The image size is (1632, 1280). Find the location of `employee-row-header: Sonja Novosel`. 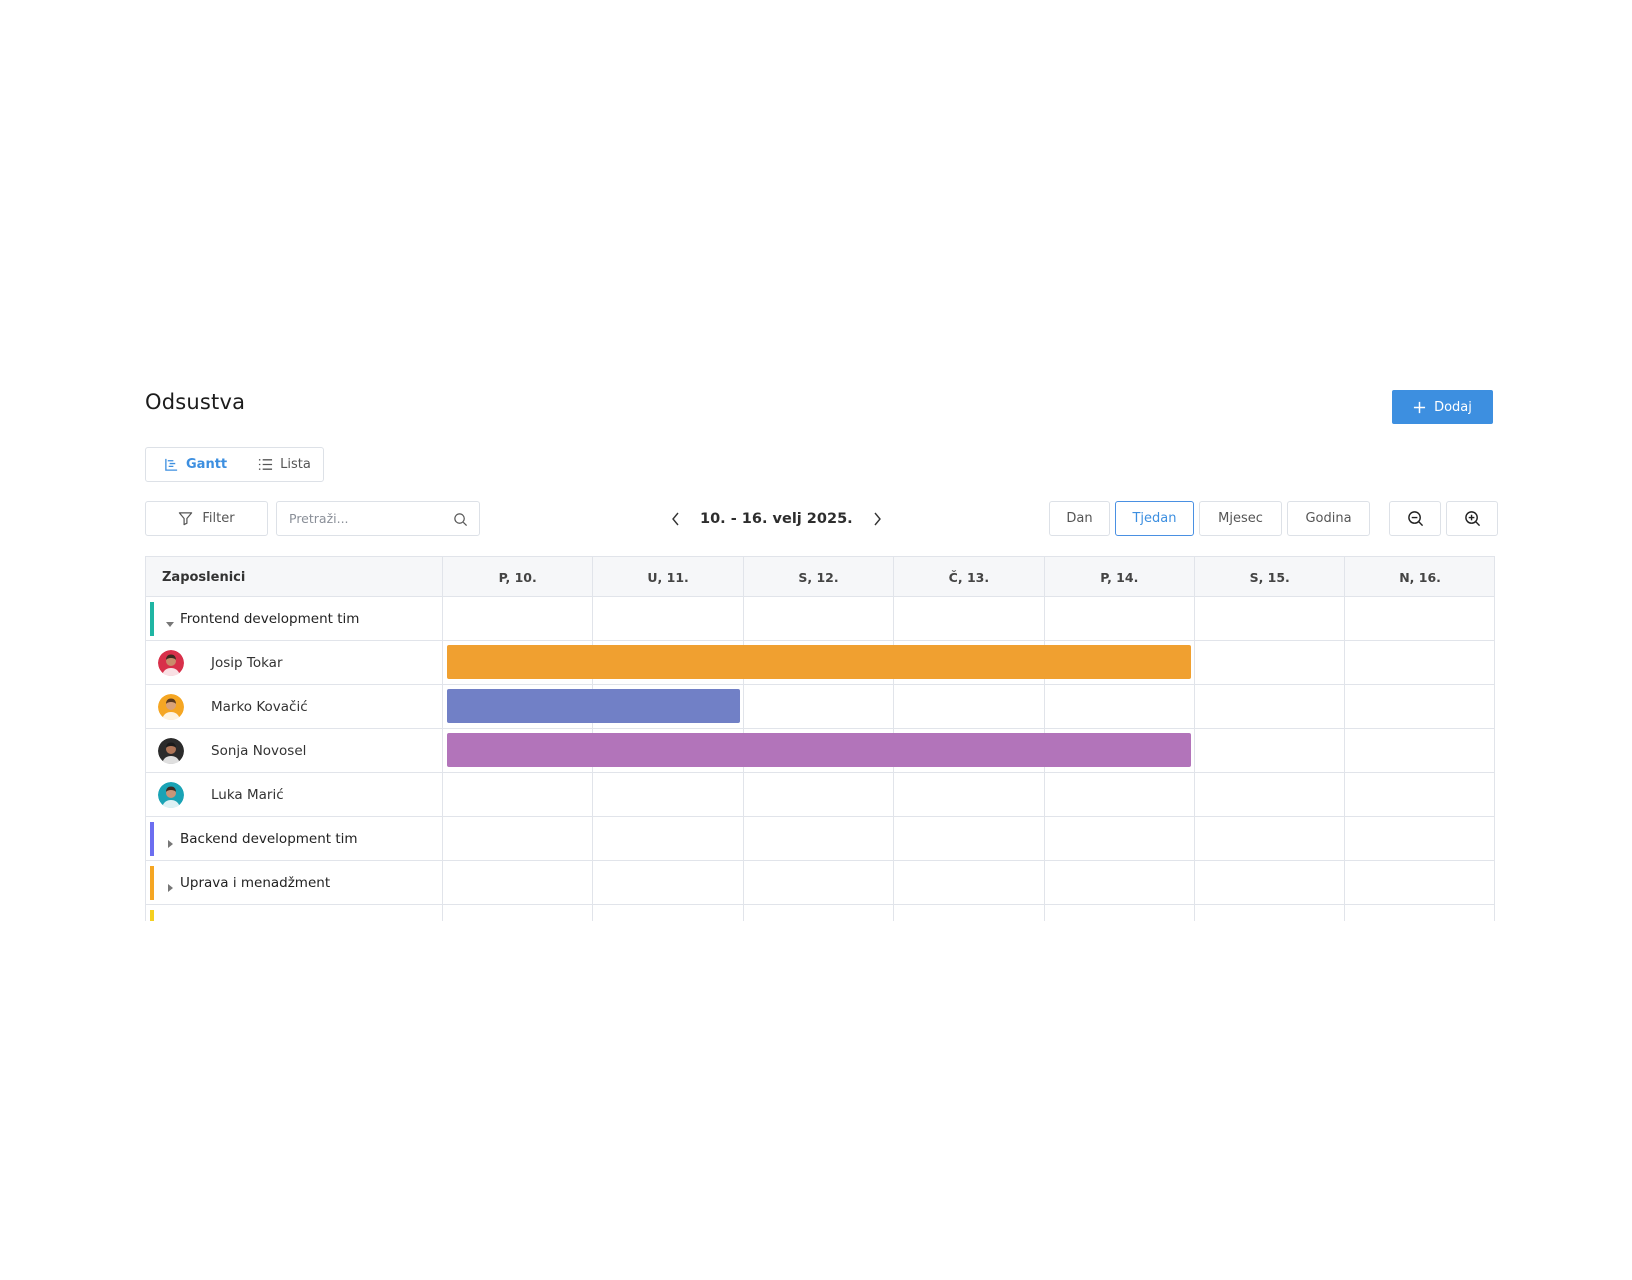

employee-row-header: Sonja Novosel is located at coordinates (294, 750).